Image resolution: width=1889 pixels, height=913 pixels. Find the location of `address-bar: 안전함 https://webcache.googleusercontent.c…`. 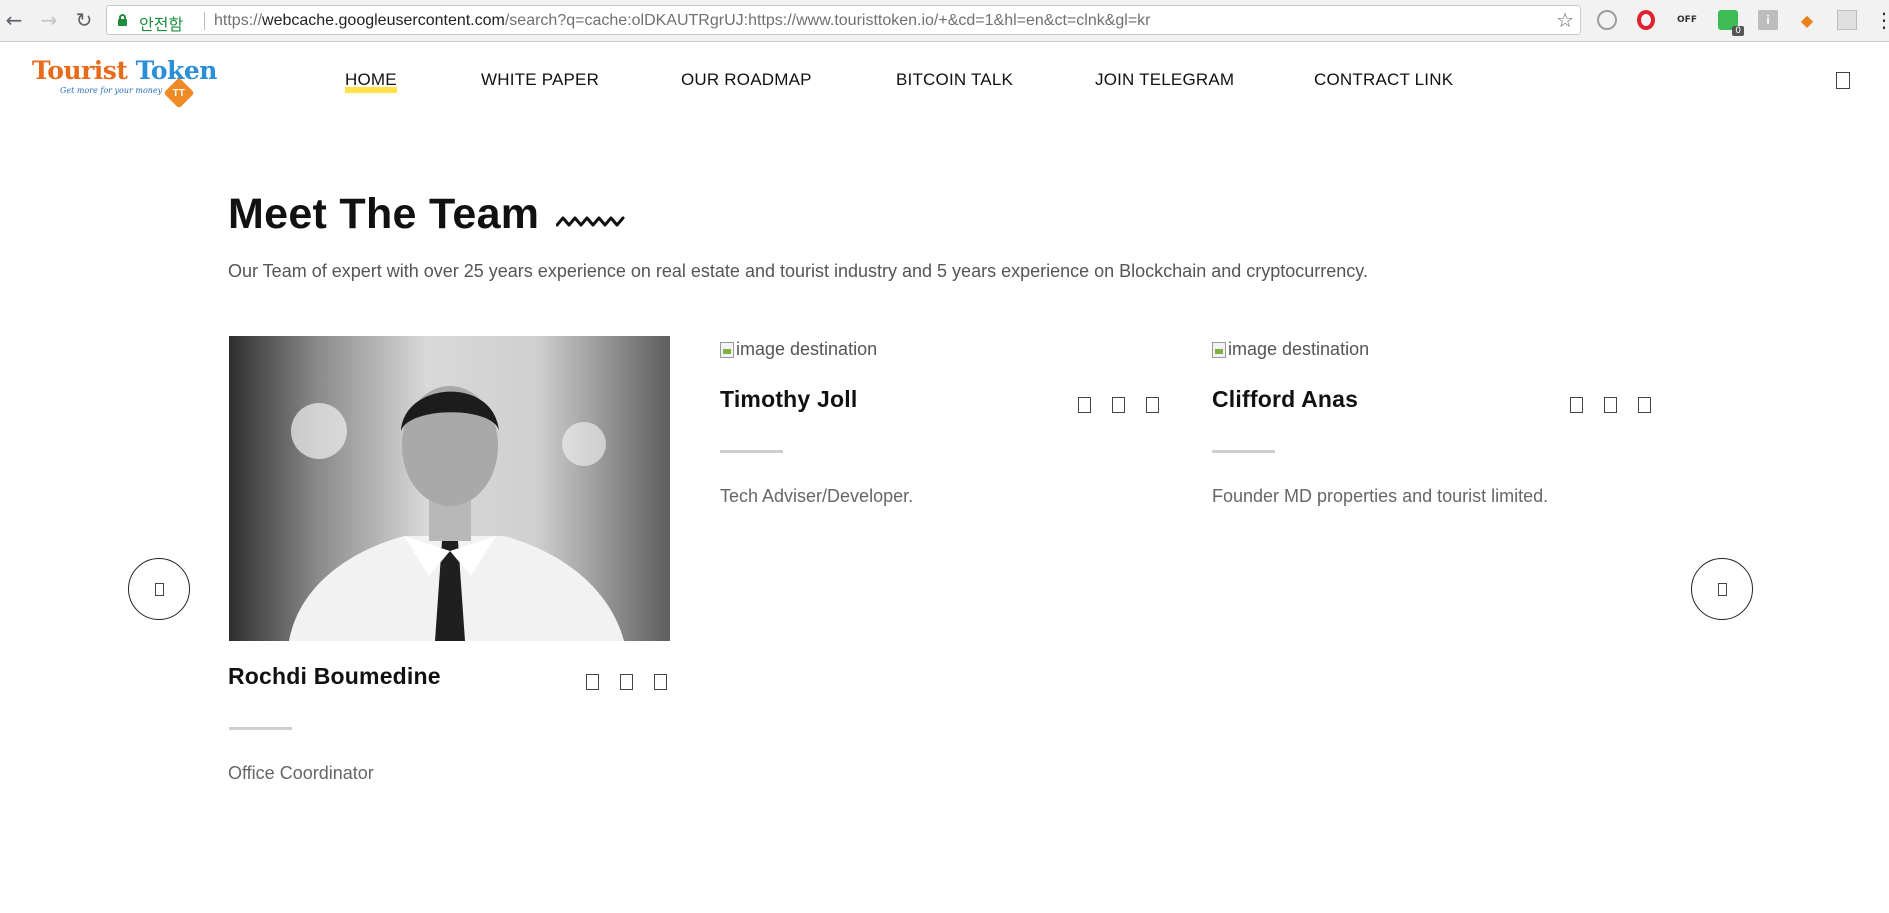

address-bar: 안전함 https://webcache.googleusercontent.c… is located at coordinates (843, 20).